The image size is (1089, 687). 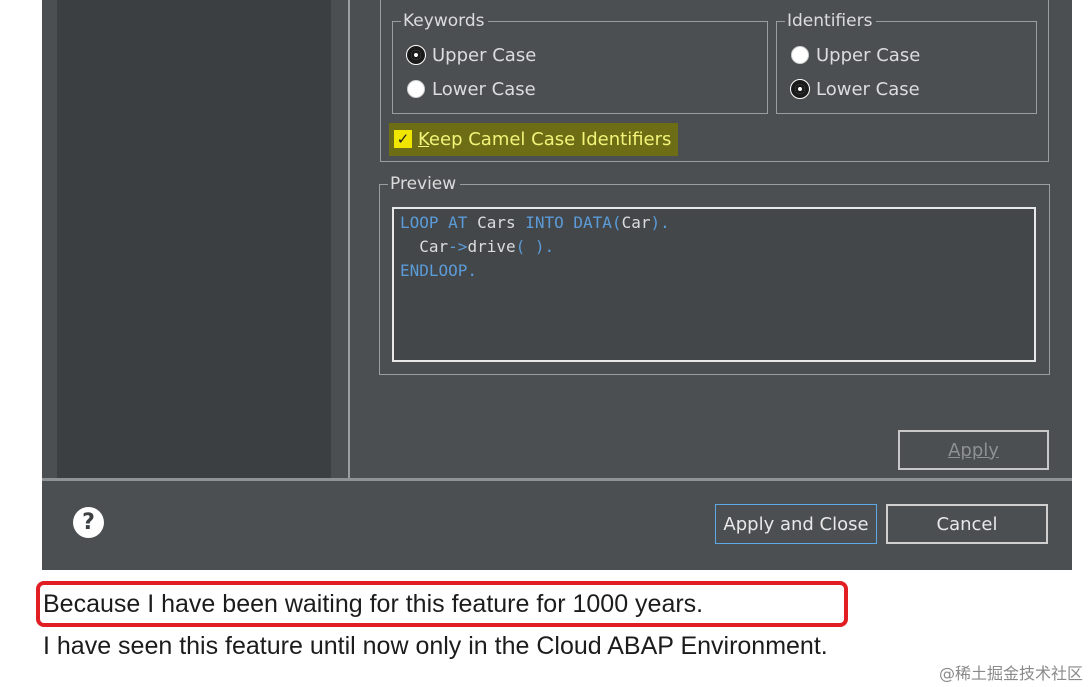 I want to click on keywords-lower-case-radio: Lower Case, so click(x=471, y=89).